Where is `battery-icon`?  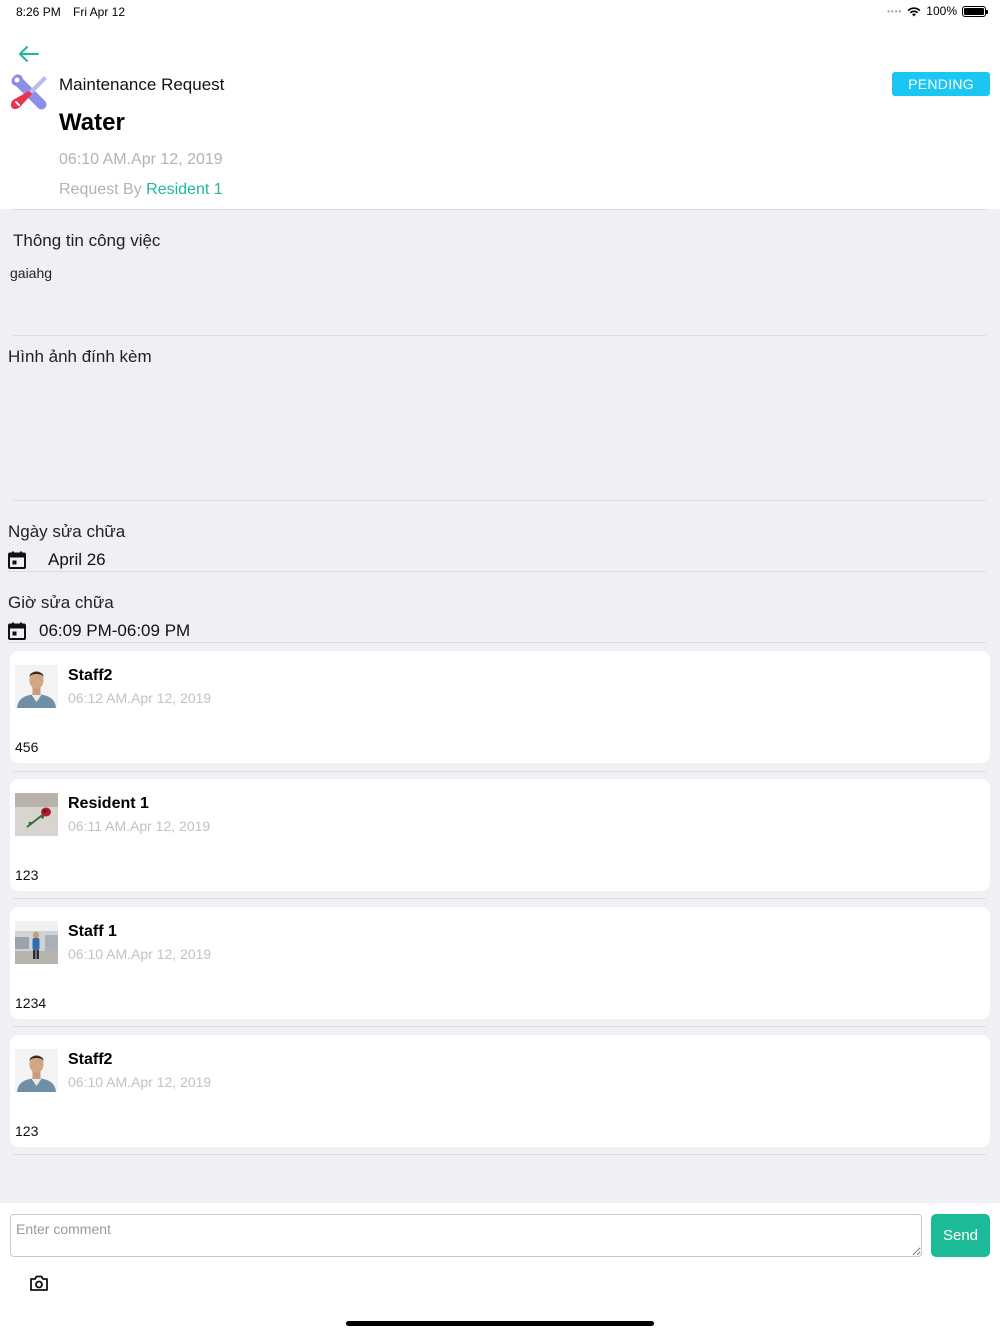 battery-icon is located at coordinates (975, 11).